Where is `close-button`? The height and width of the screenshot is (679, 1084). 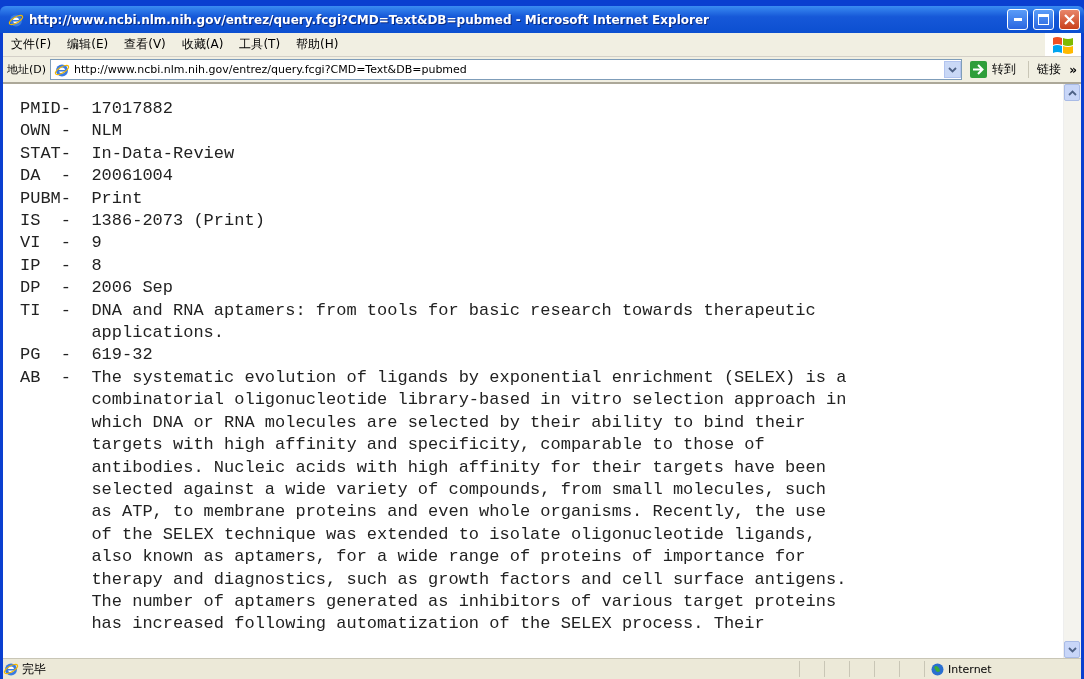
close-button is located at coordinates (1069, 19).